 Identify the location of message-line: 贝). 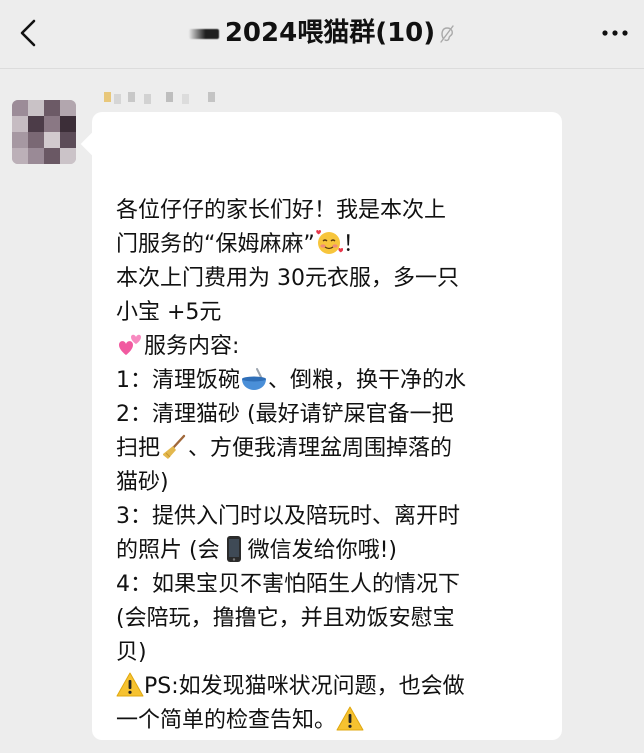
(131, 652).